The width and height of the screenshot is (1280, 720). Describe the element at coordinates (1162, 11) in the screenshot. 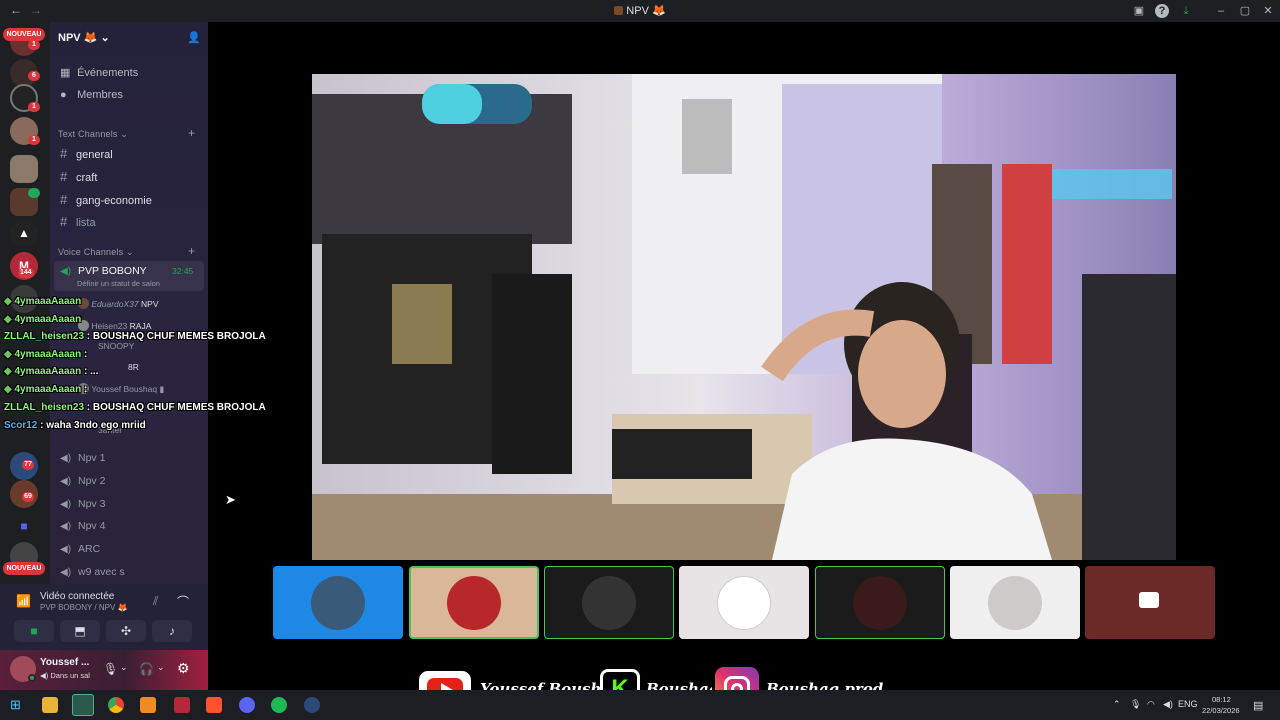

I see `help-icon: ?` at that location.